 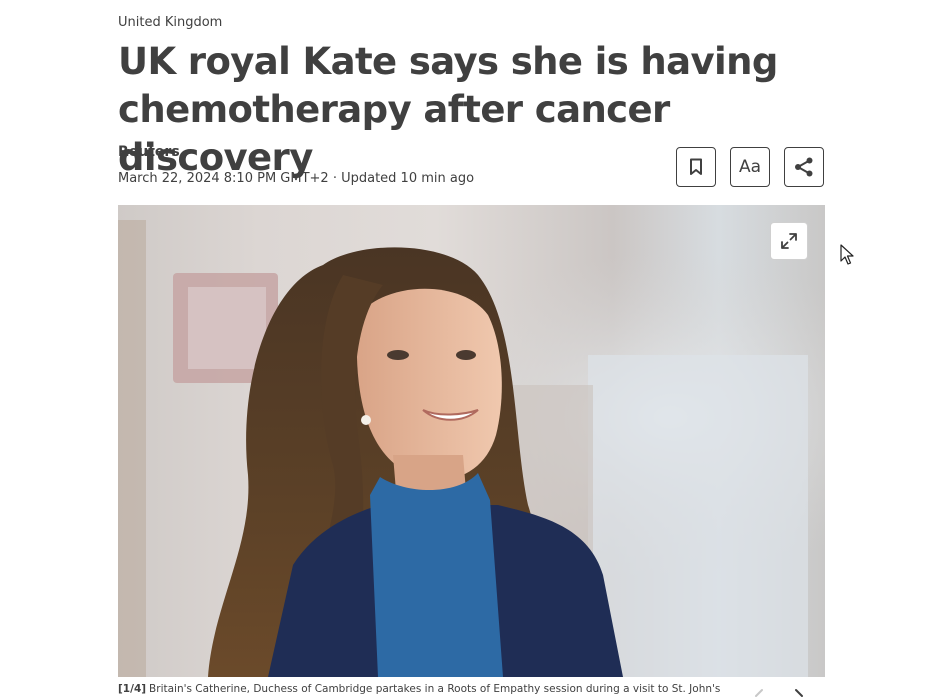 I want to click on share-icon, so click(x=804, y=167).